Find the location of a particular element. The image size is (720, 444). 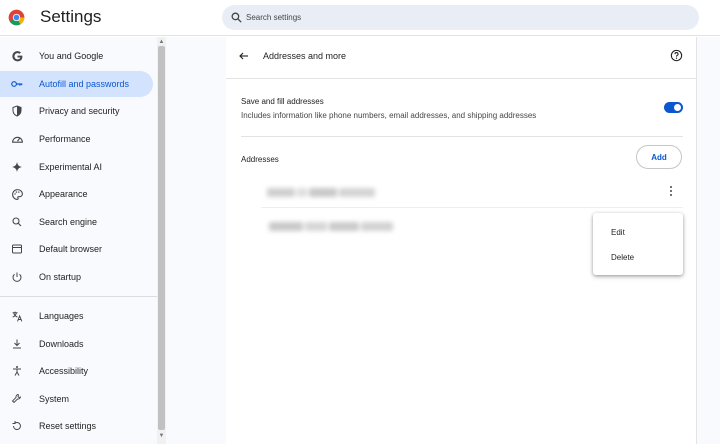

search-box is located at coordinates (460, 17).